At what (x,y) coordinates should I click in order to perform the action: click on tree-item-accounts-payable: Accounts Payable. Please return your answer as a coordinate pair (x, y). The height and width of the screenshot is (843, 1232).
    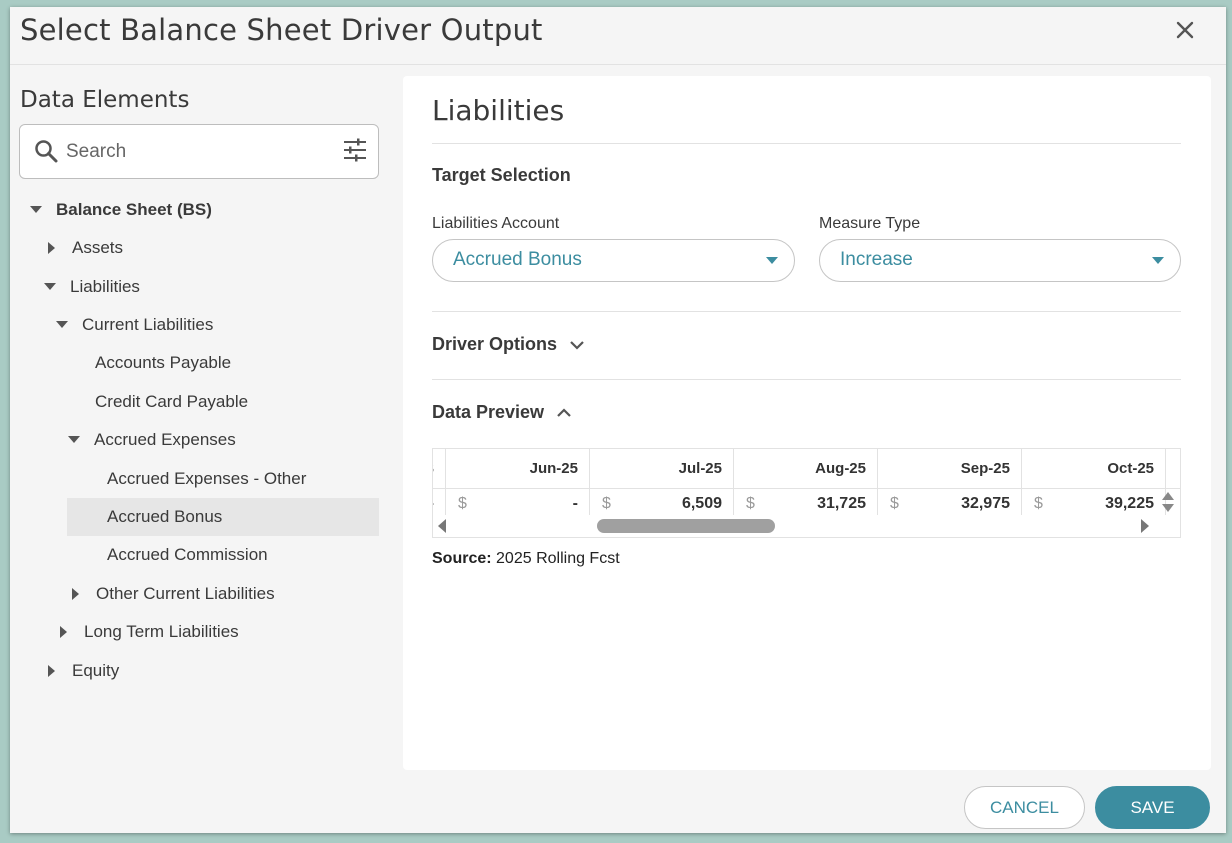
    Looking at the image, I should click on (235, 363).